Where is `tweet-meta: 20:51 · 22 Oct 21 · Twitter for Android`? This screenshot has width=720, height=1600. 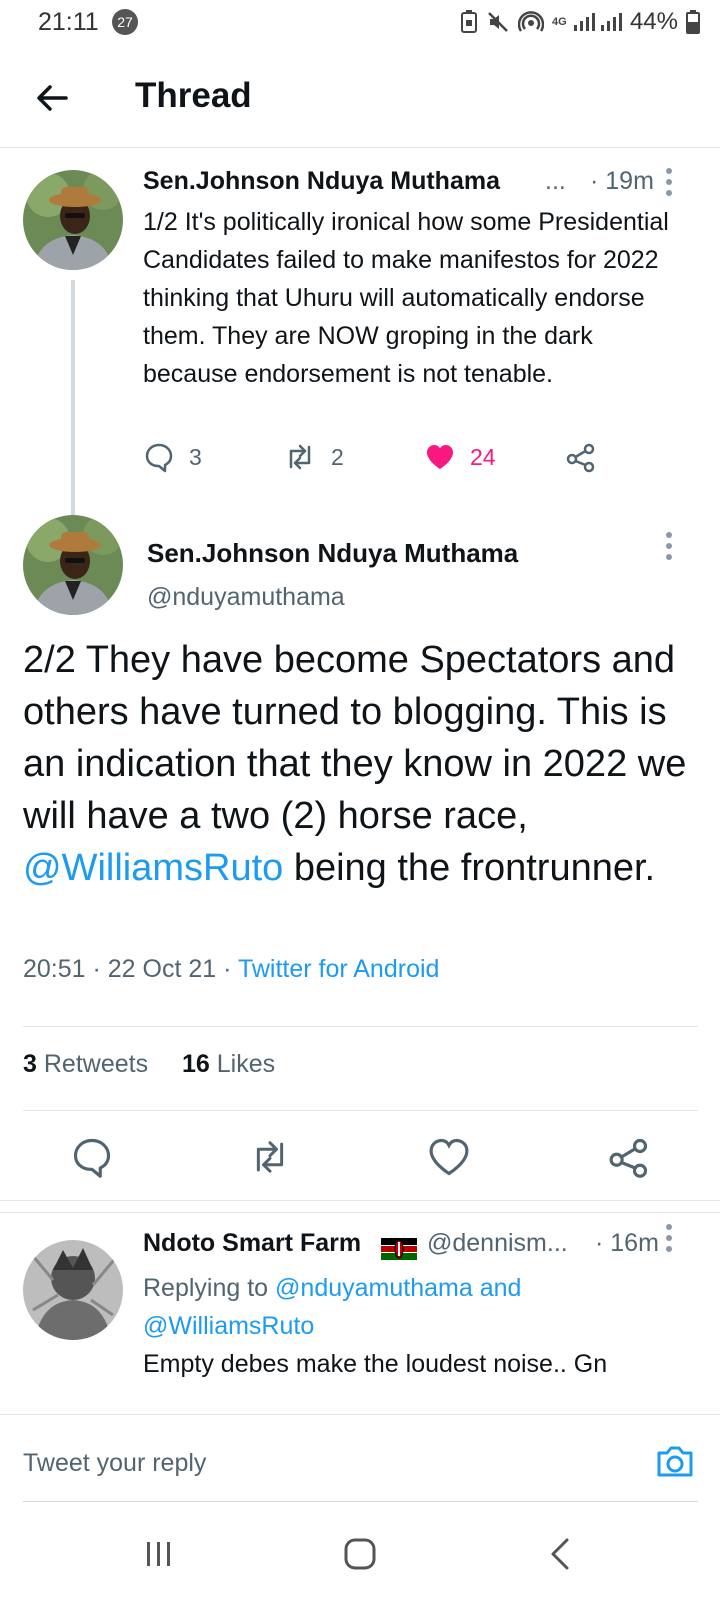 tweet-meta: 20:51 · 22 Oct 21 · Twitter for Android is located at coordinates (231, 969).